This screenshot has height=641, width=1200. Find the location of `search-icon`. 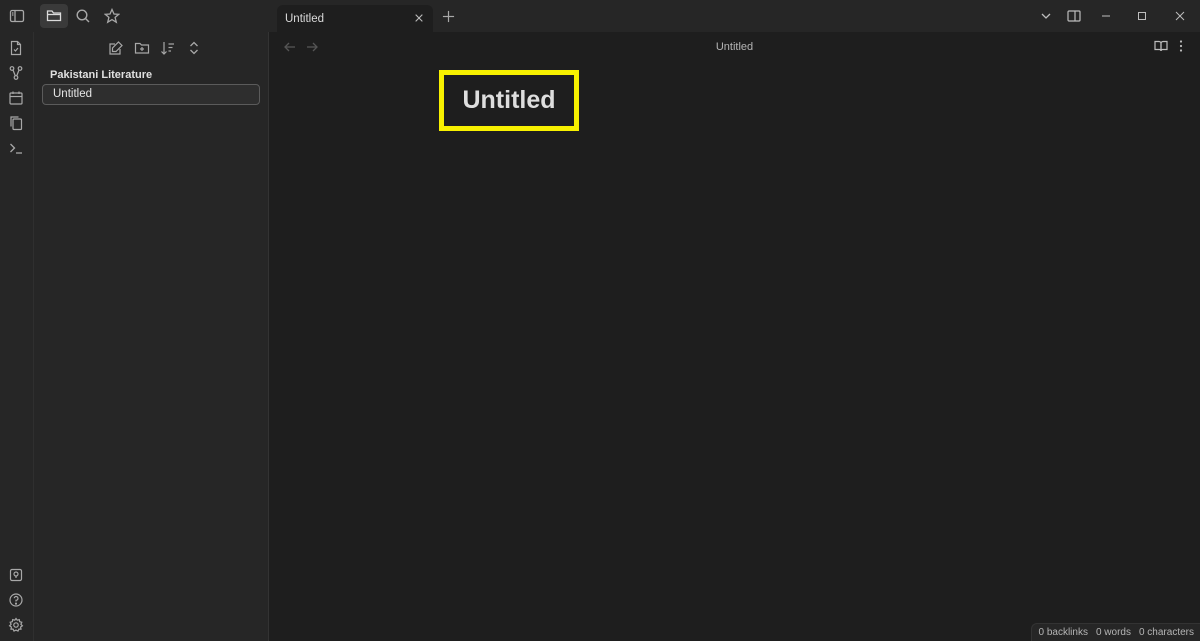

search-icon is located at coordinates (83, 16).